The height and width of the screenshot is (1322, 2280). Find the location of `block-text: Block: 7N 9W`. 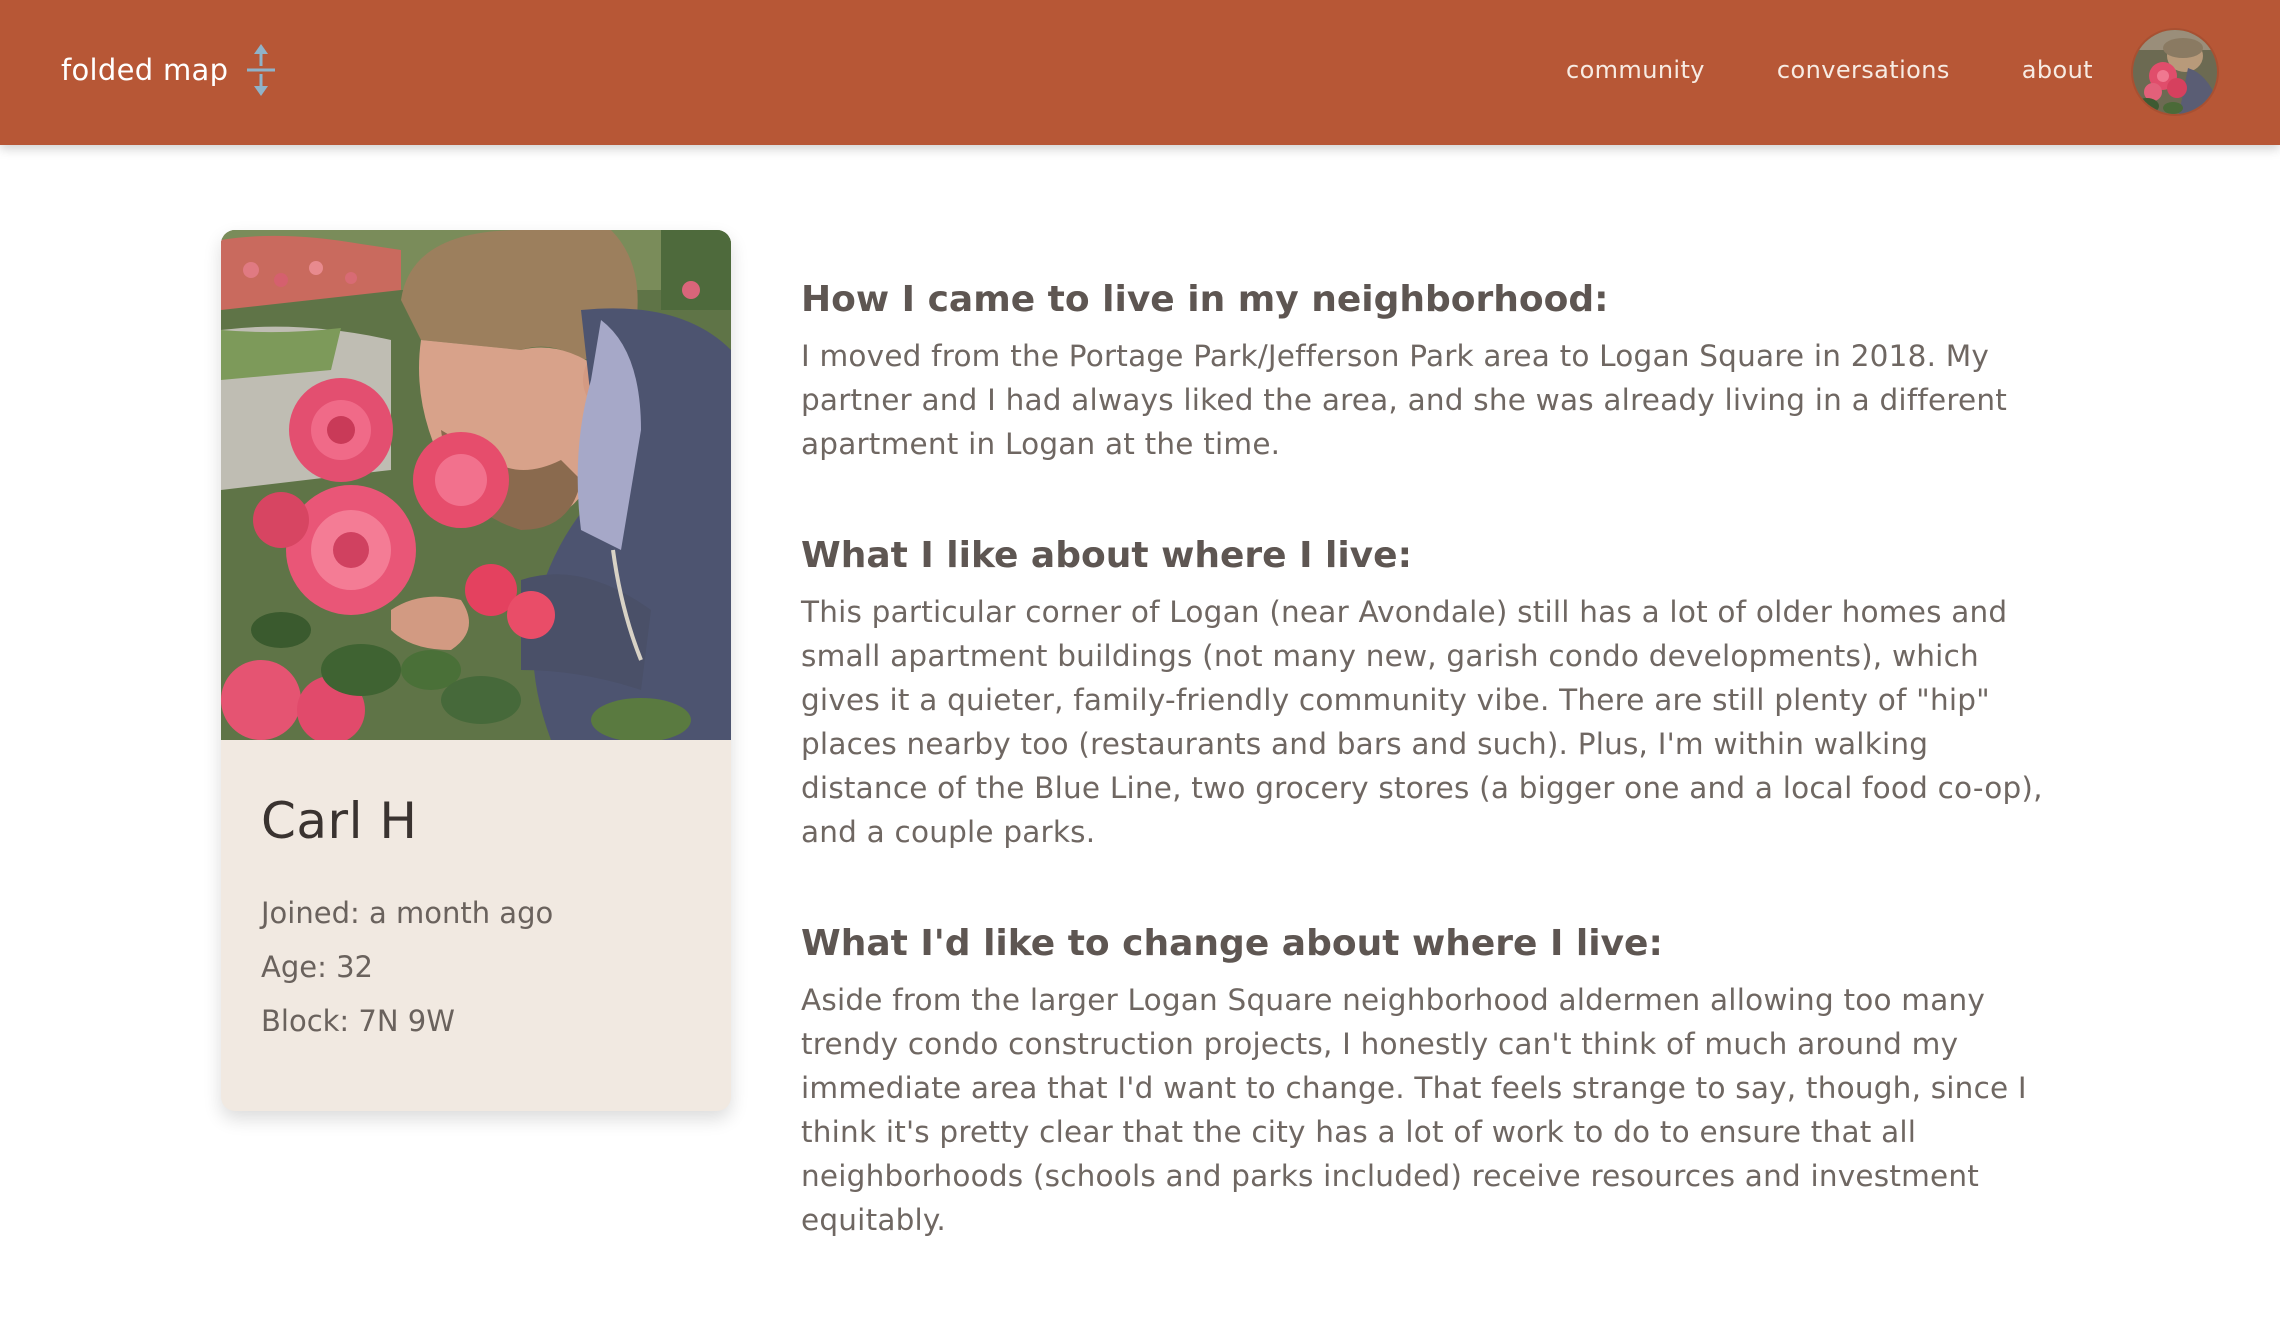

block-text: Block: 7N 9W is located at coordinates (358, 1021).